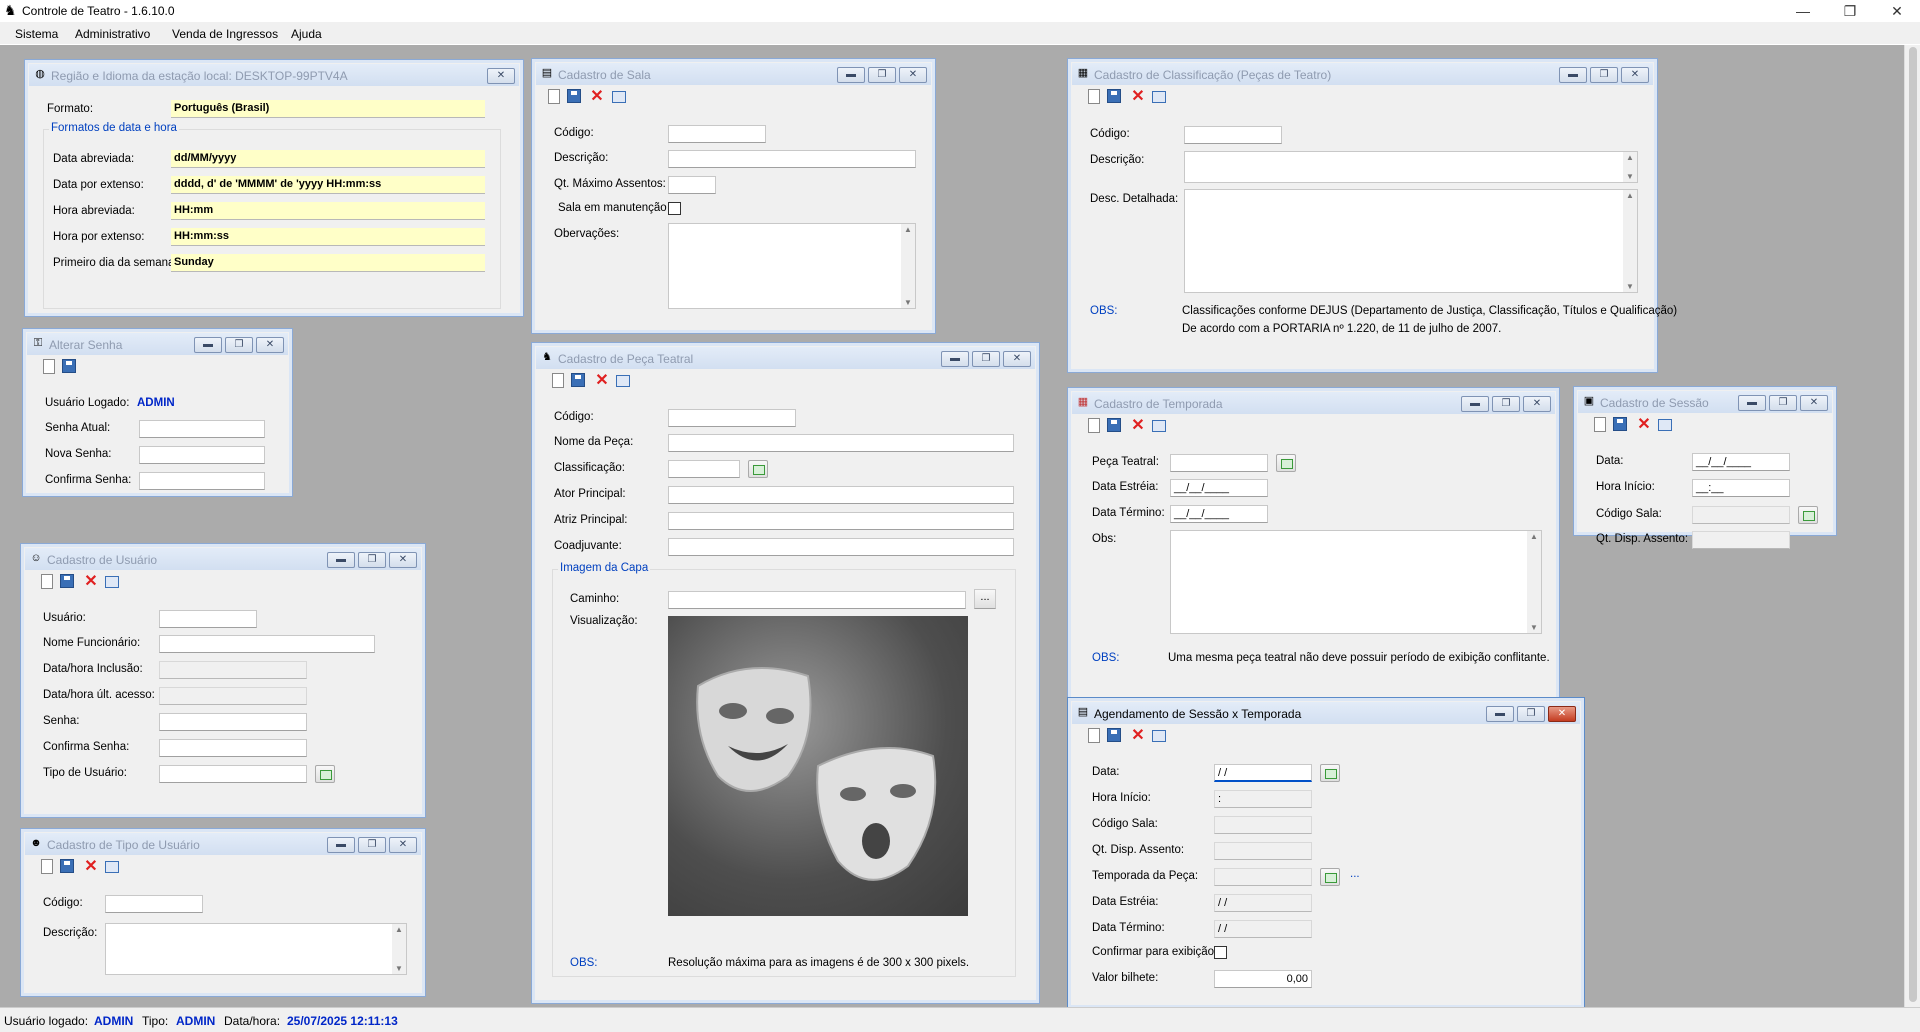 This screenshot has width=1920, height=1032. What do you see at coordinates (1219, 514) in the screenshot?
I see `temporada-termino-field: __/__/____` at bounding box center [1219, 514].